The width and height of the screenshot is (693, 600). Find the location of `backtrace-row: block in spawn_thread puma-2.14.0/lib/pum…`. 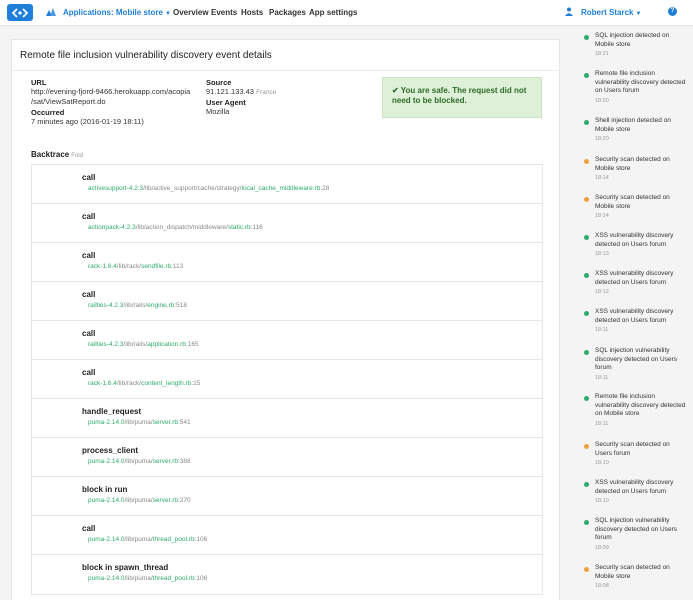

backtrace-row: block in spawn_thread puma-2.14.0/lib/pum… is located at coordinates (287, 574).